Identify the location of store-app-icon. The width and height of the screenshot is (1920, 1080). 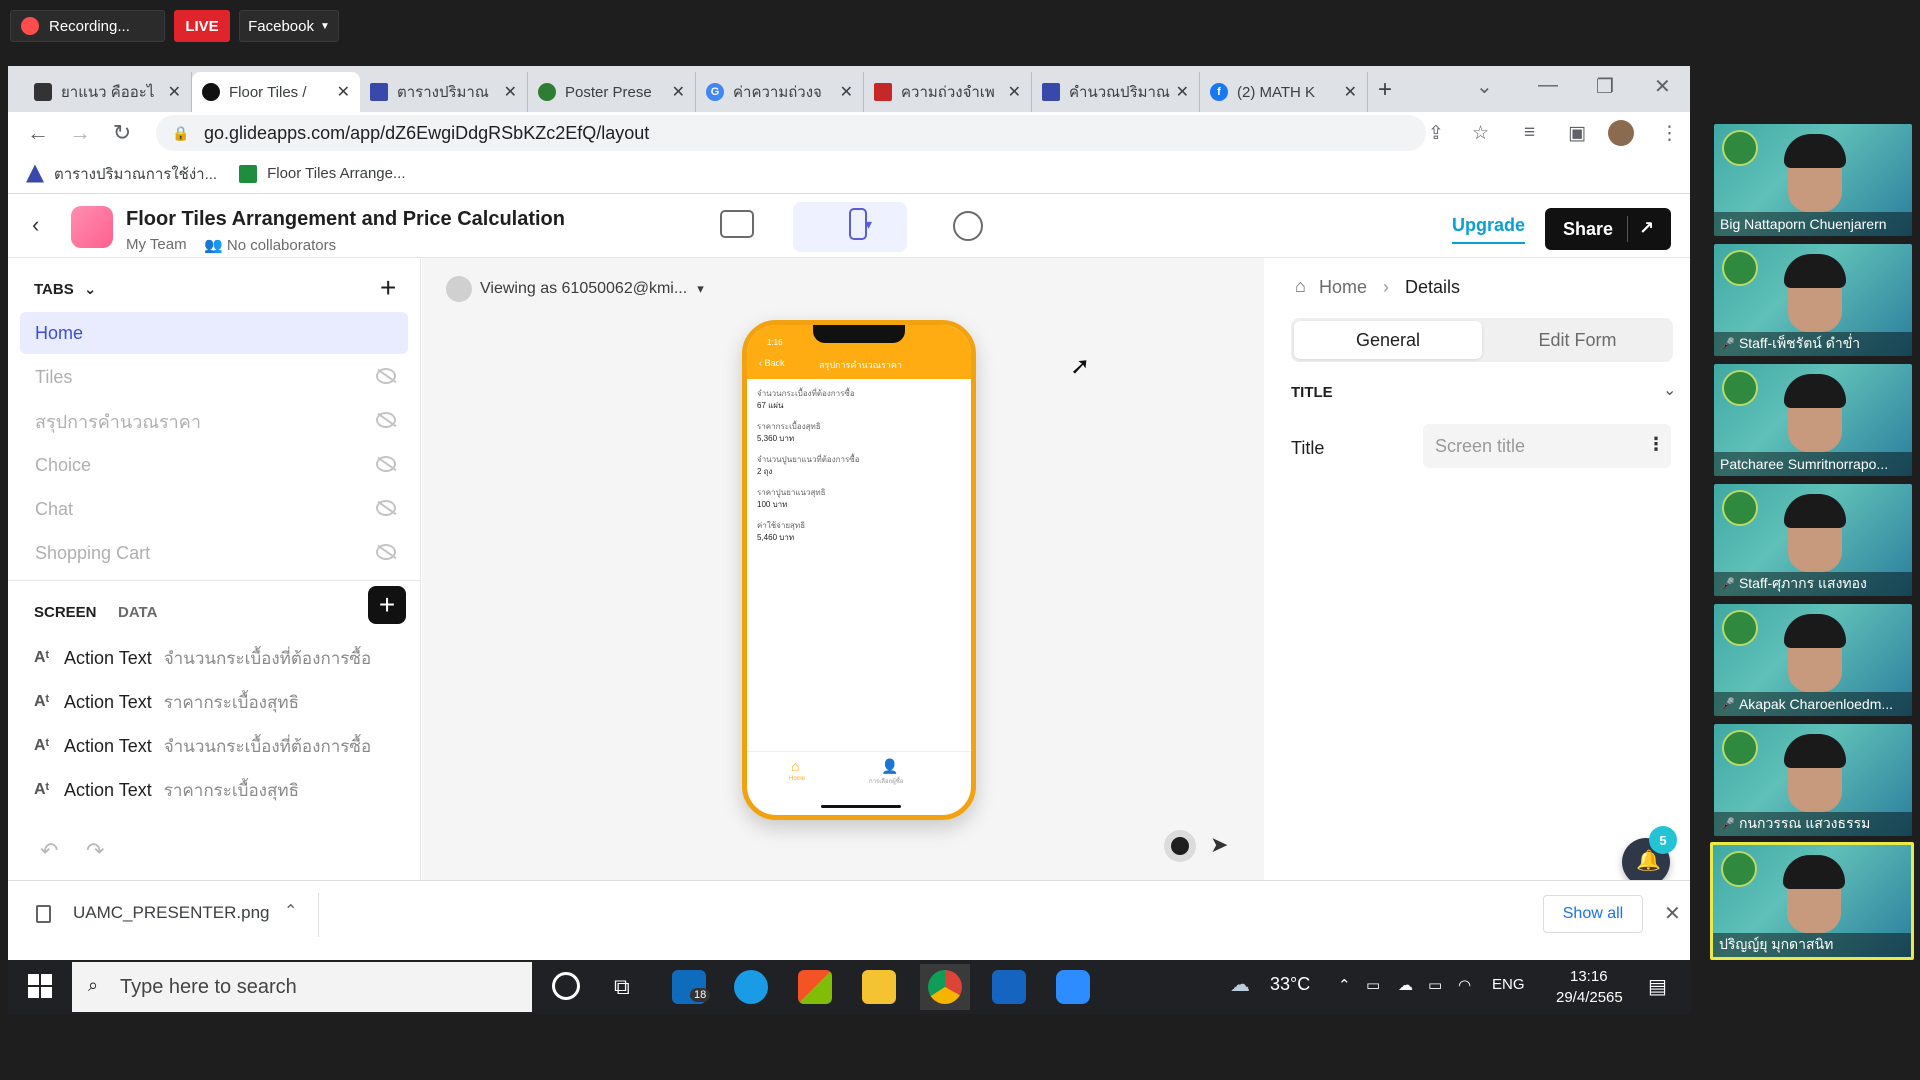
(815, 987).